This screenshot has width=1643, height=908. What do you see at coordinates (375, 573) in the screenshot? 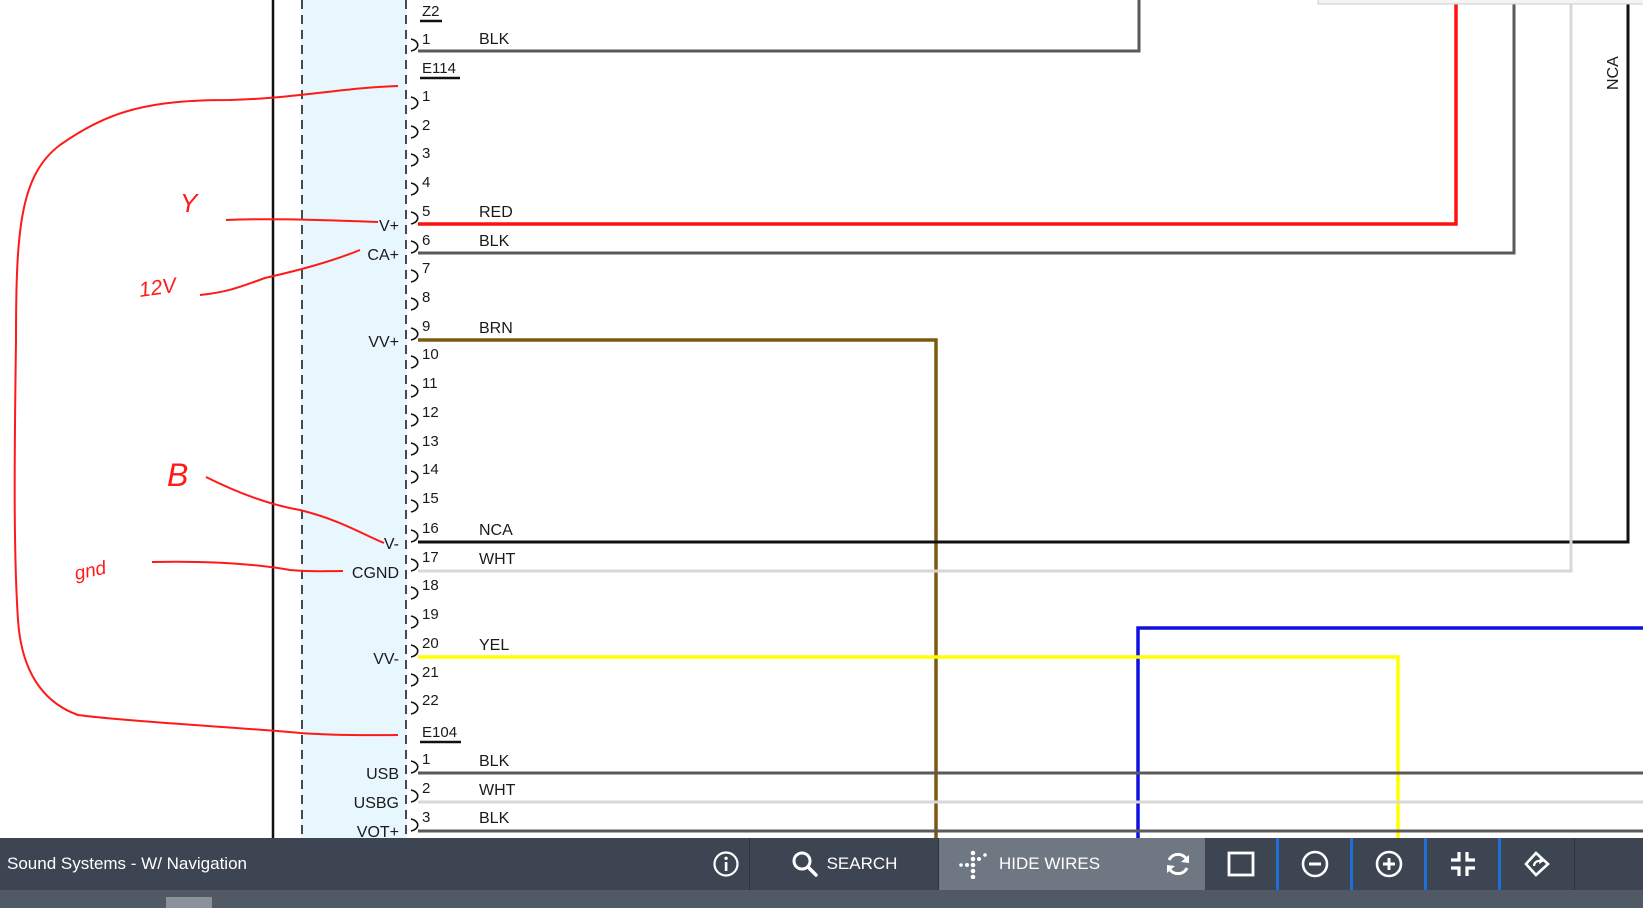
I see `pin-function-e114-17: CGND` at bounding box center [375, 573].